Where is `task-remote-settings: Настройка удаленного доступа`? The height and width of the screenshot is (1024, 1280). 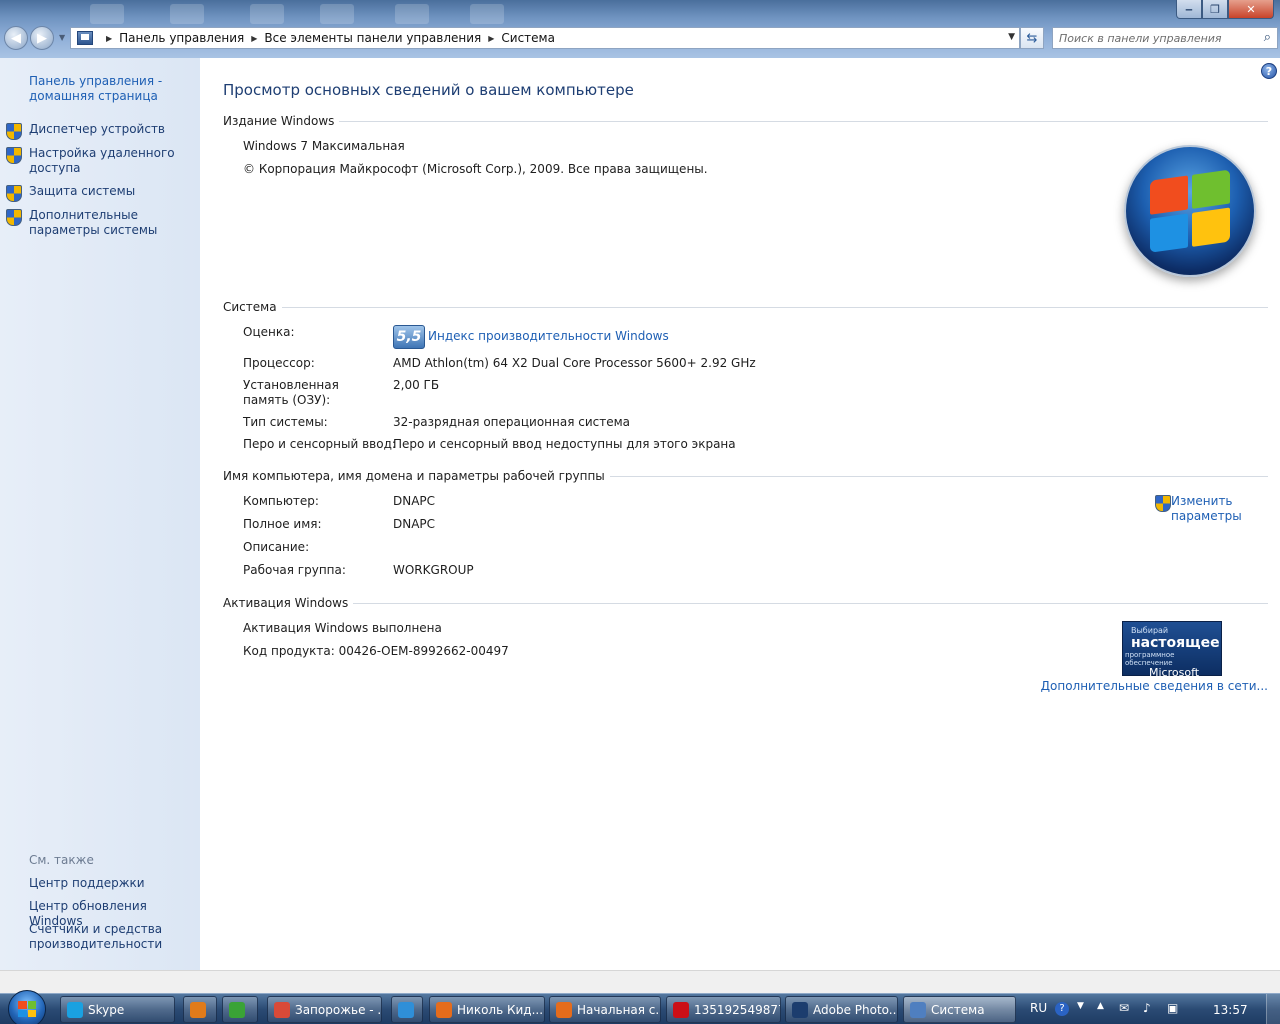
task-remote-settings: Настройка удаленного доступа is located at coordinates (101, 161).